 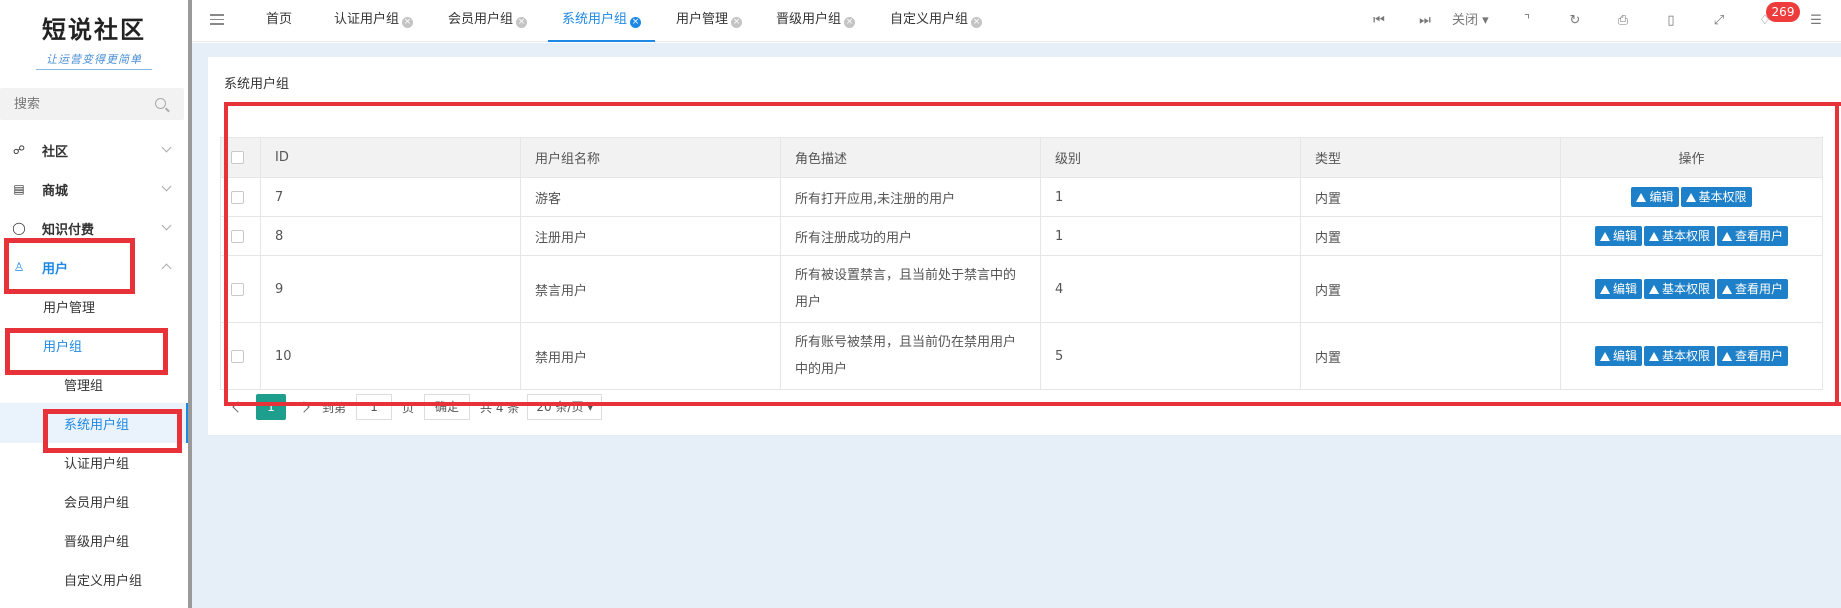 I want to click on tab-home: 首页, so click(x=279, y=21).